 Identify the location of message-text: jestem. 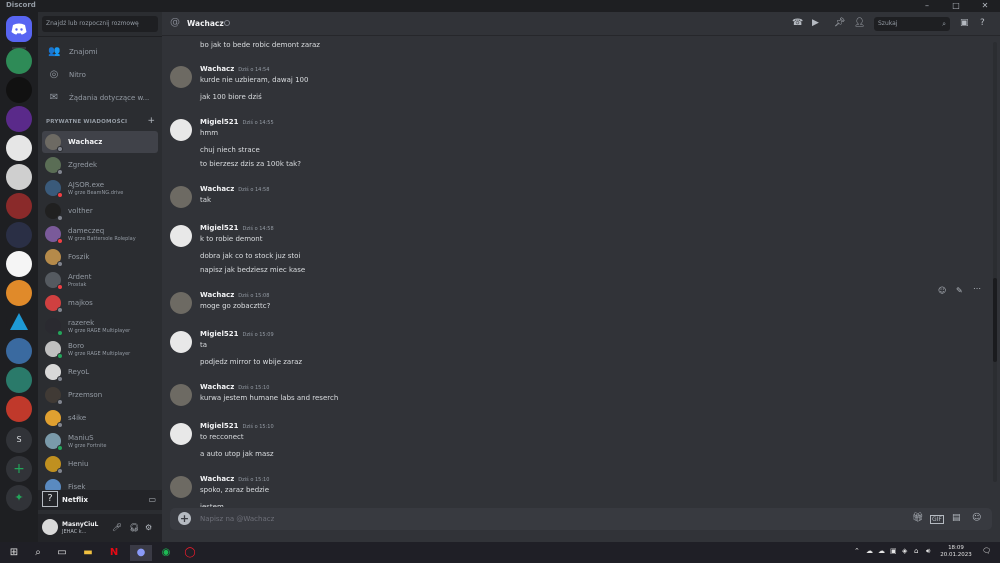
(212, 505).